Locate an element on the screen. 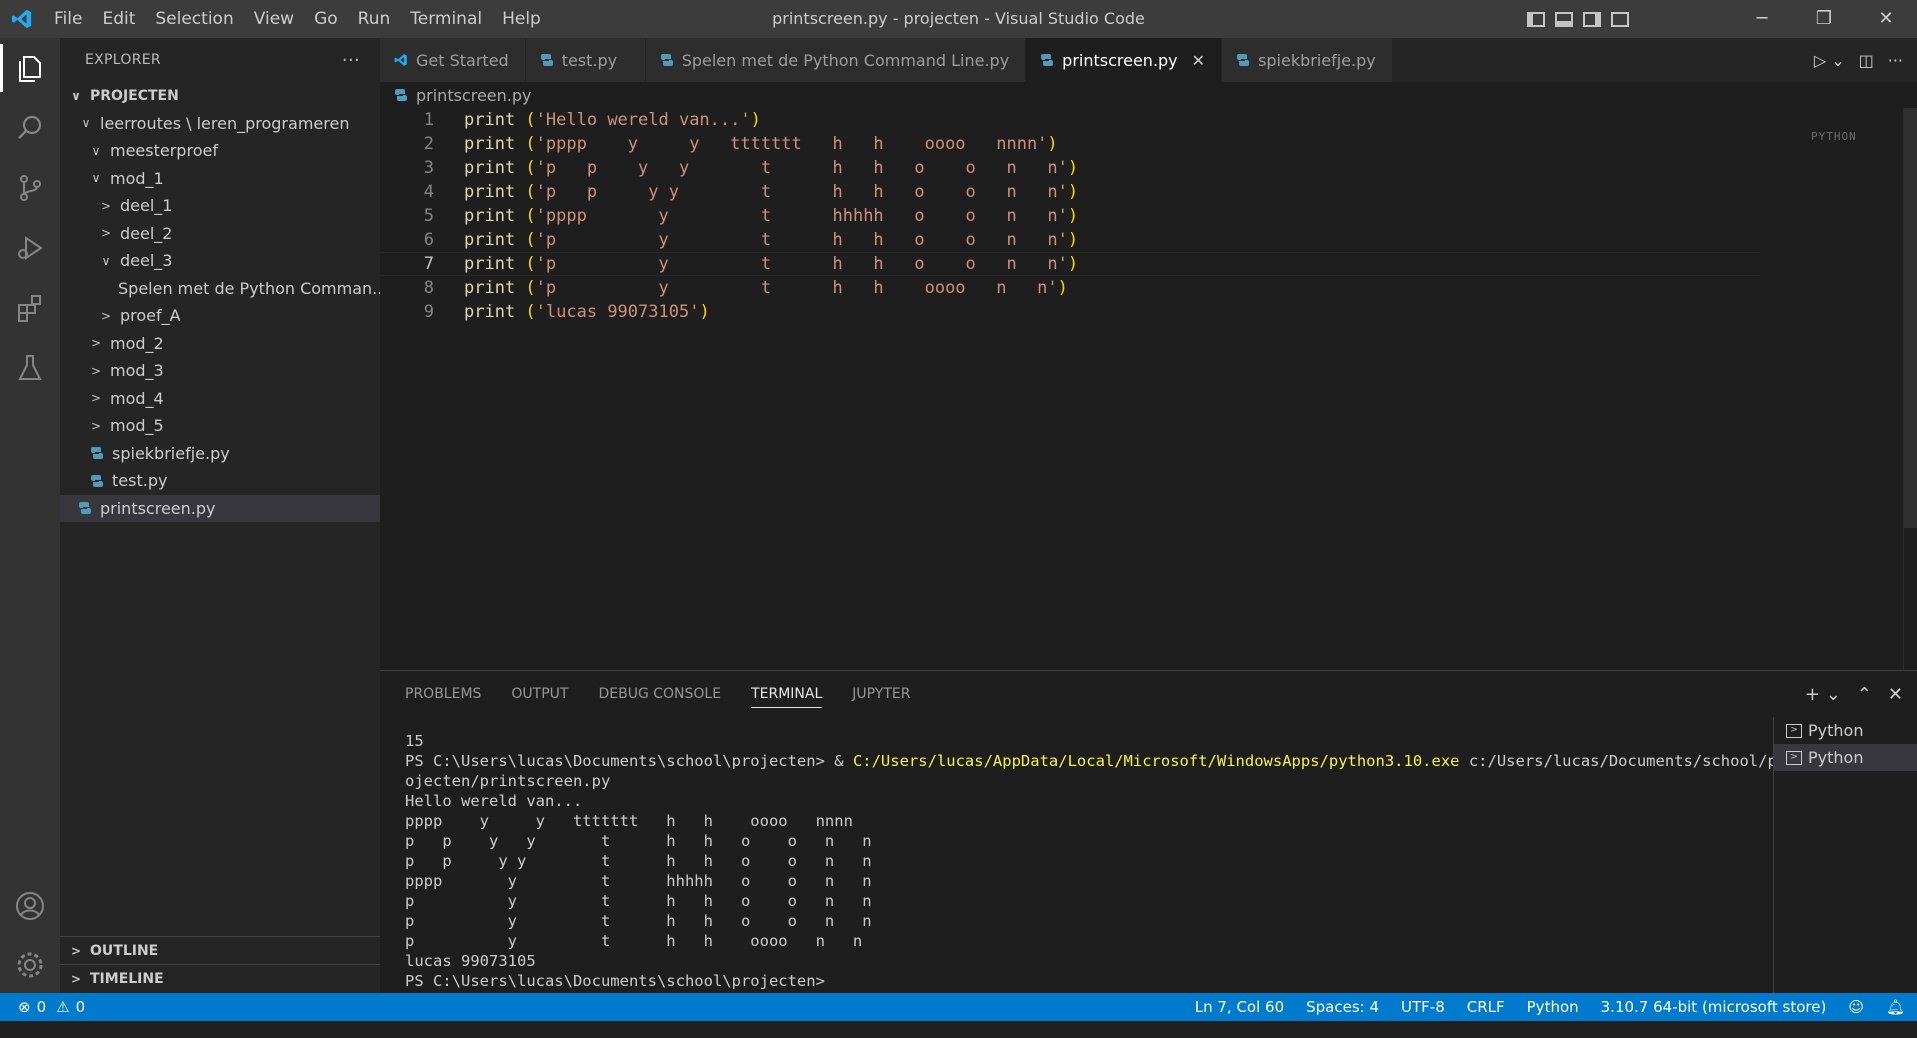 The width and height of the screenshot is (1917, 1038). code-line: 9 print ('lucas 99073105') is located at coordinates (1148, 312).